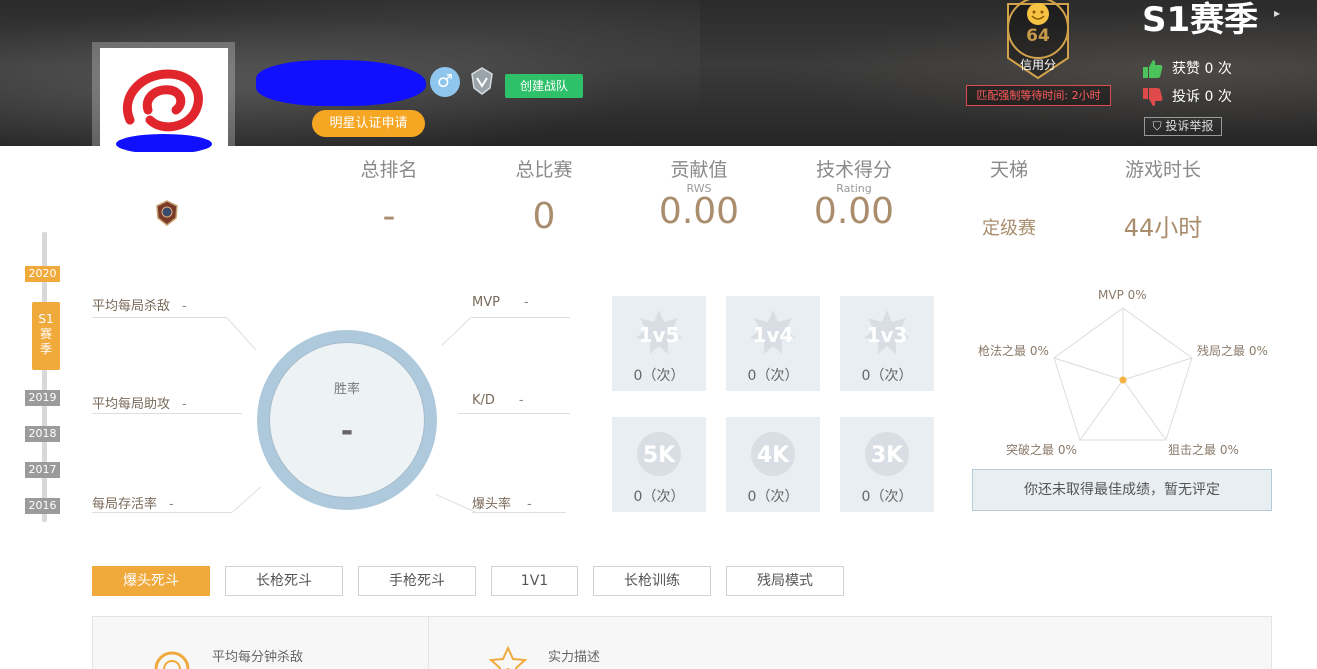 Image resolution: width=1317 pixels, height=669 pixels. I want to click on stat-total-rank: 总排名 -, so click(389, 196).